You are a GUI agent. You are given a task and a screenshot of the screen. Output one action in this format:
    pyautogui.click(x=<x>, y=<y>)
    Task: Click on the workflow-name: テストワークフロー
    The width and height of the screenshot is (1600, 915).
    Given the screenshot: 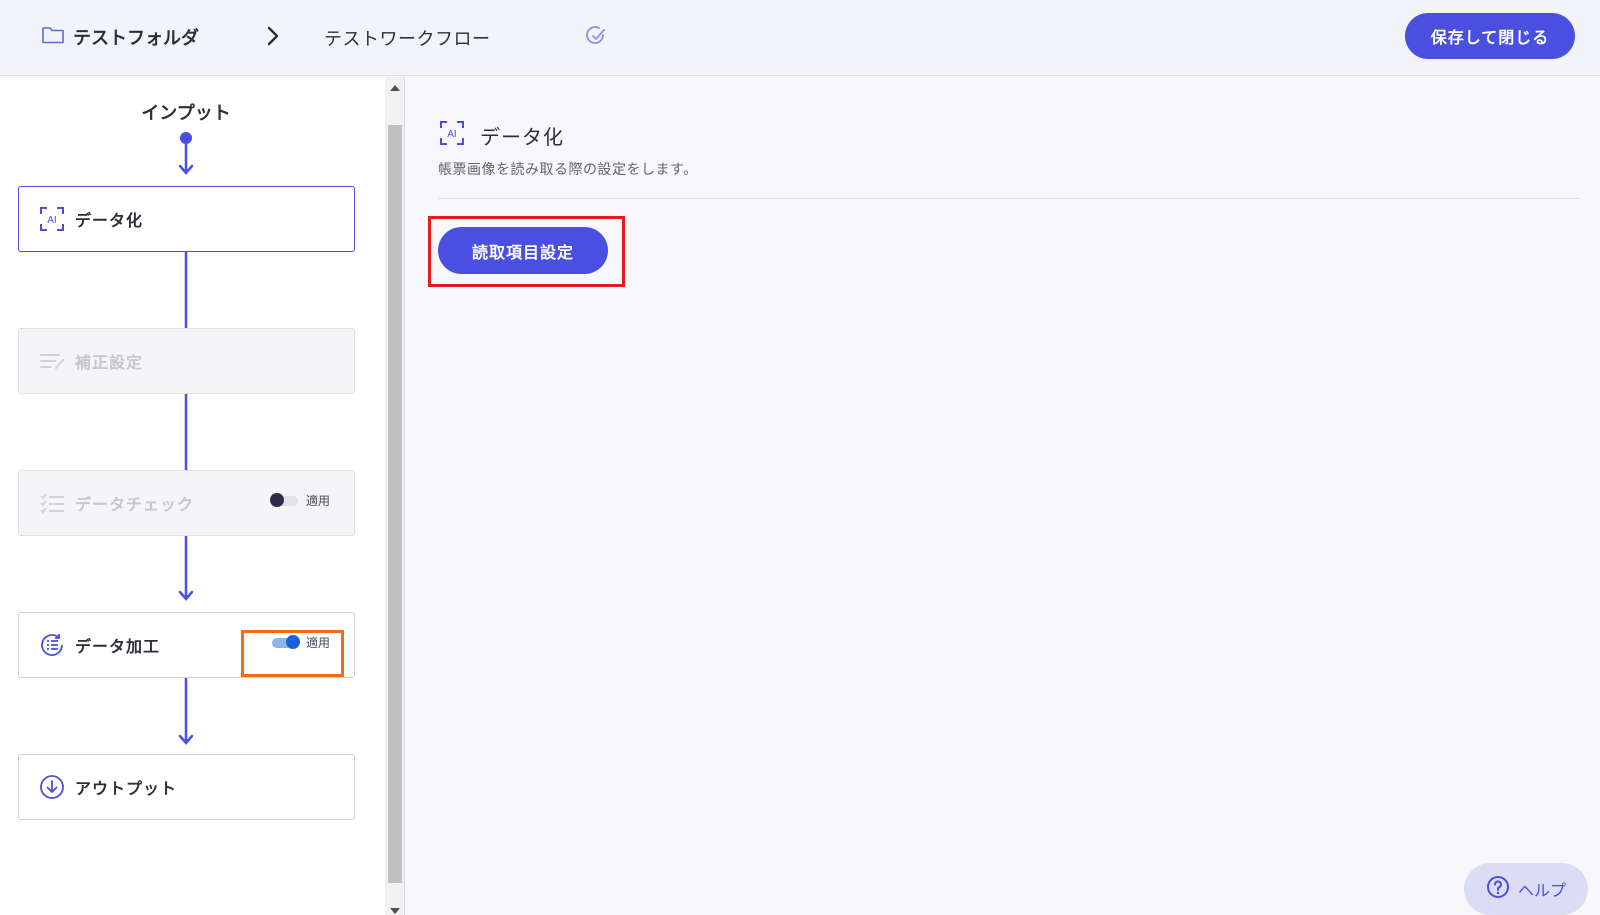 What is the action you would take?
    pyautogui.click(x=407, y=39)
    